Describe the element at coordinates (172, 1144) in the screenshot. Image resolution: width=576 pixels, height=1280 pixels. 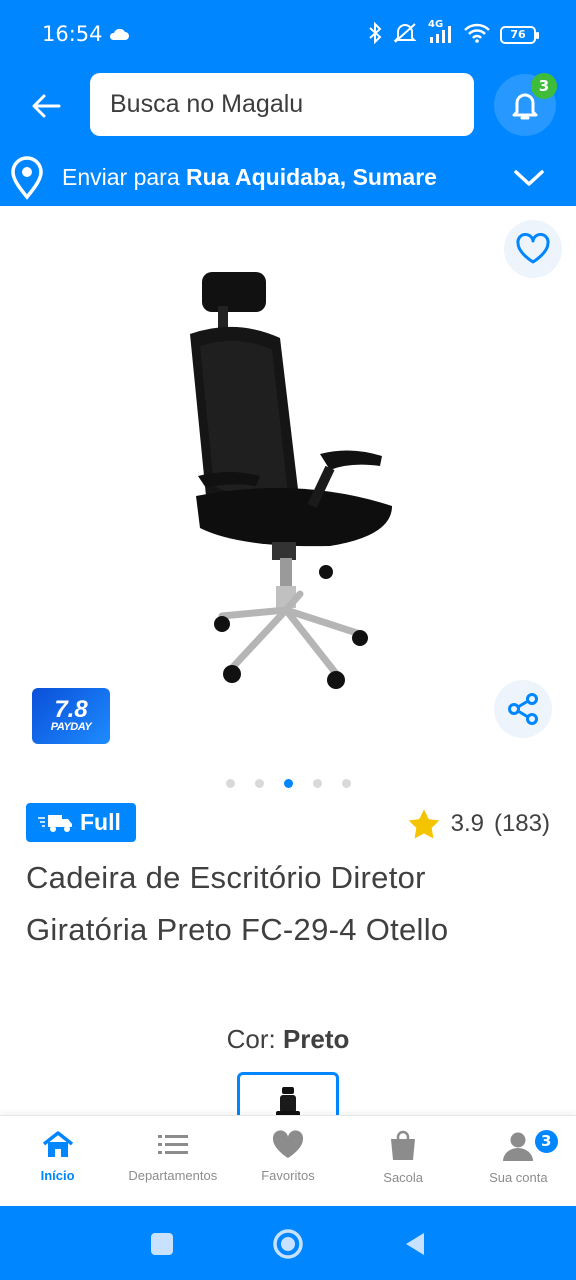
I see `list-icon` at that location.